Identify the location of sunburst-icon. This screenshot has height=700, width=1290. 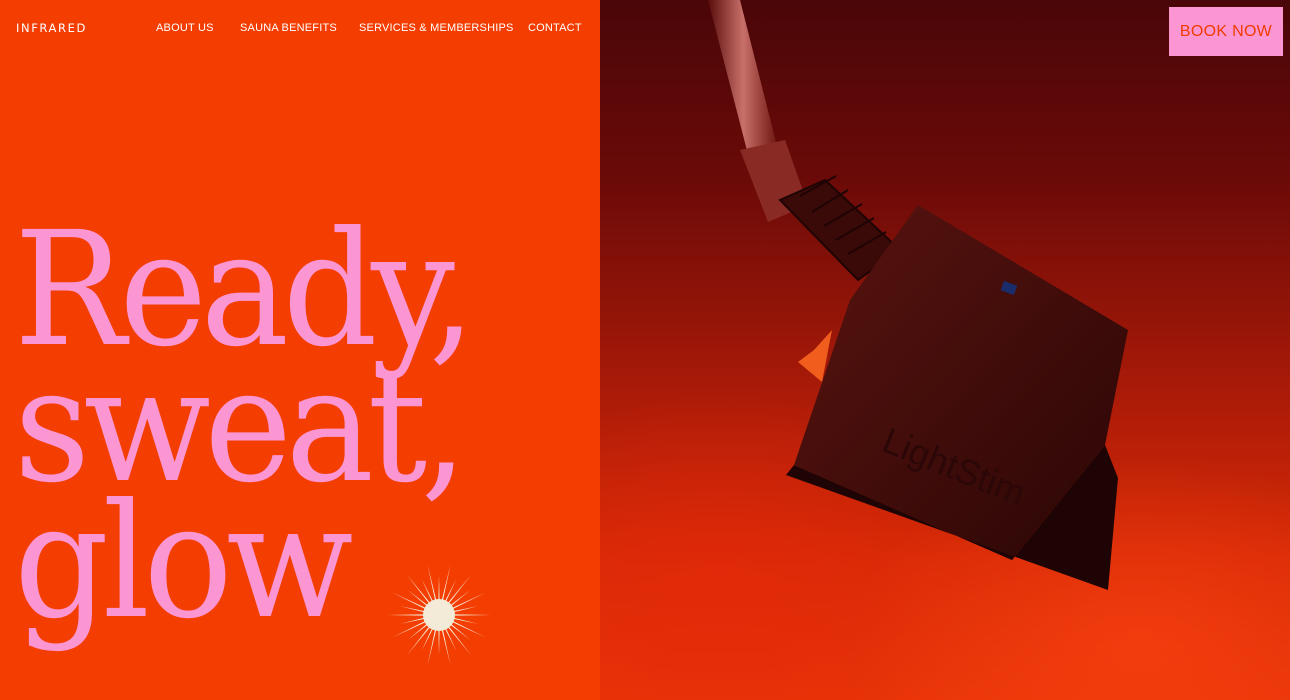
(439, 615).